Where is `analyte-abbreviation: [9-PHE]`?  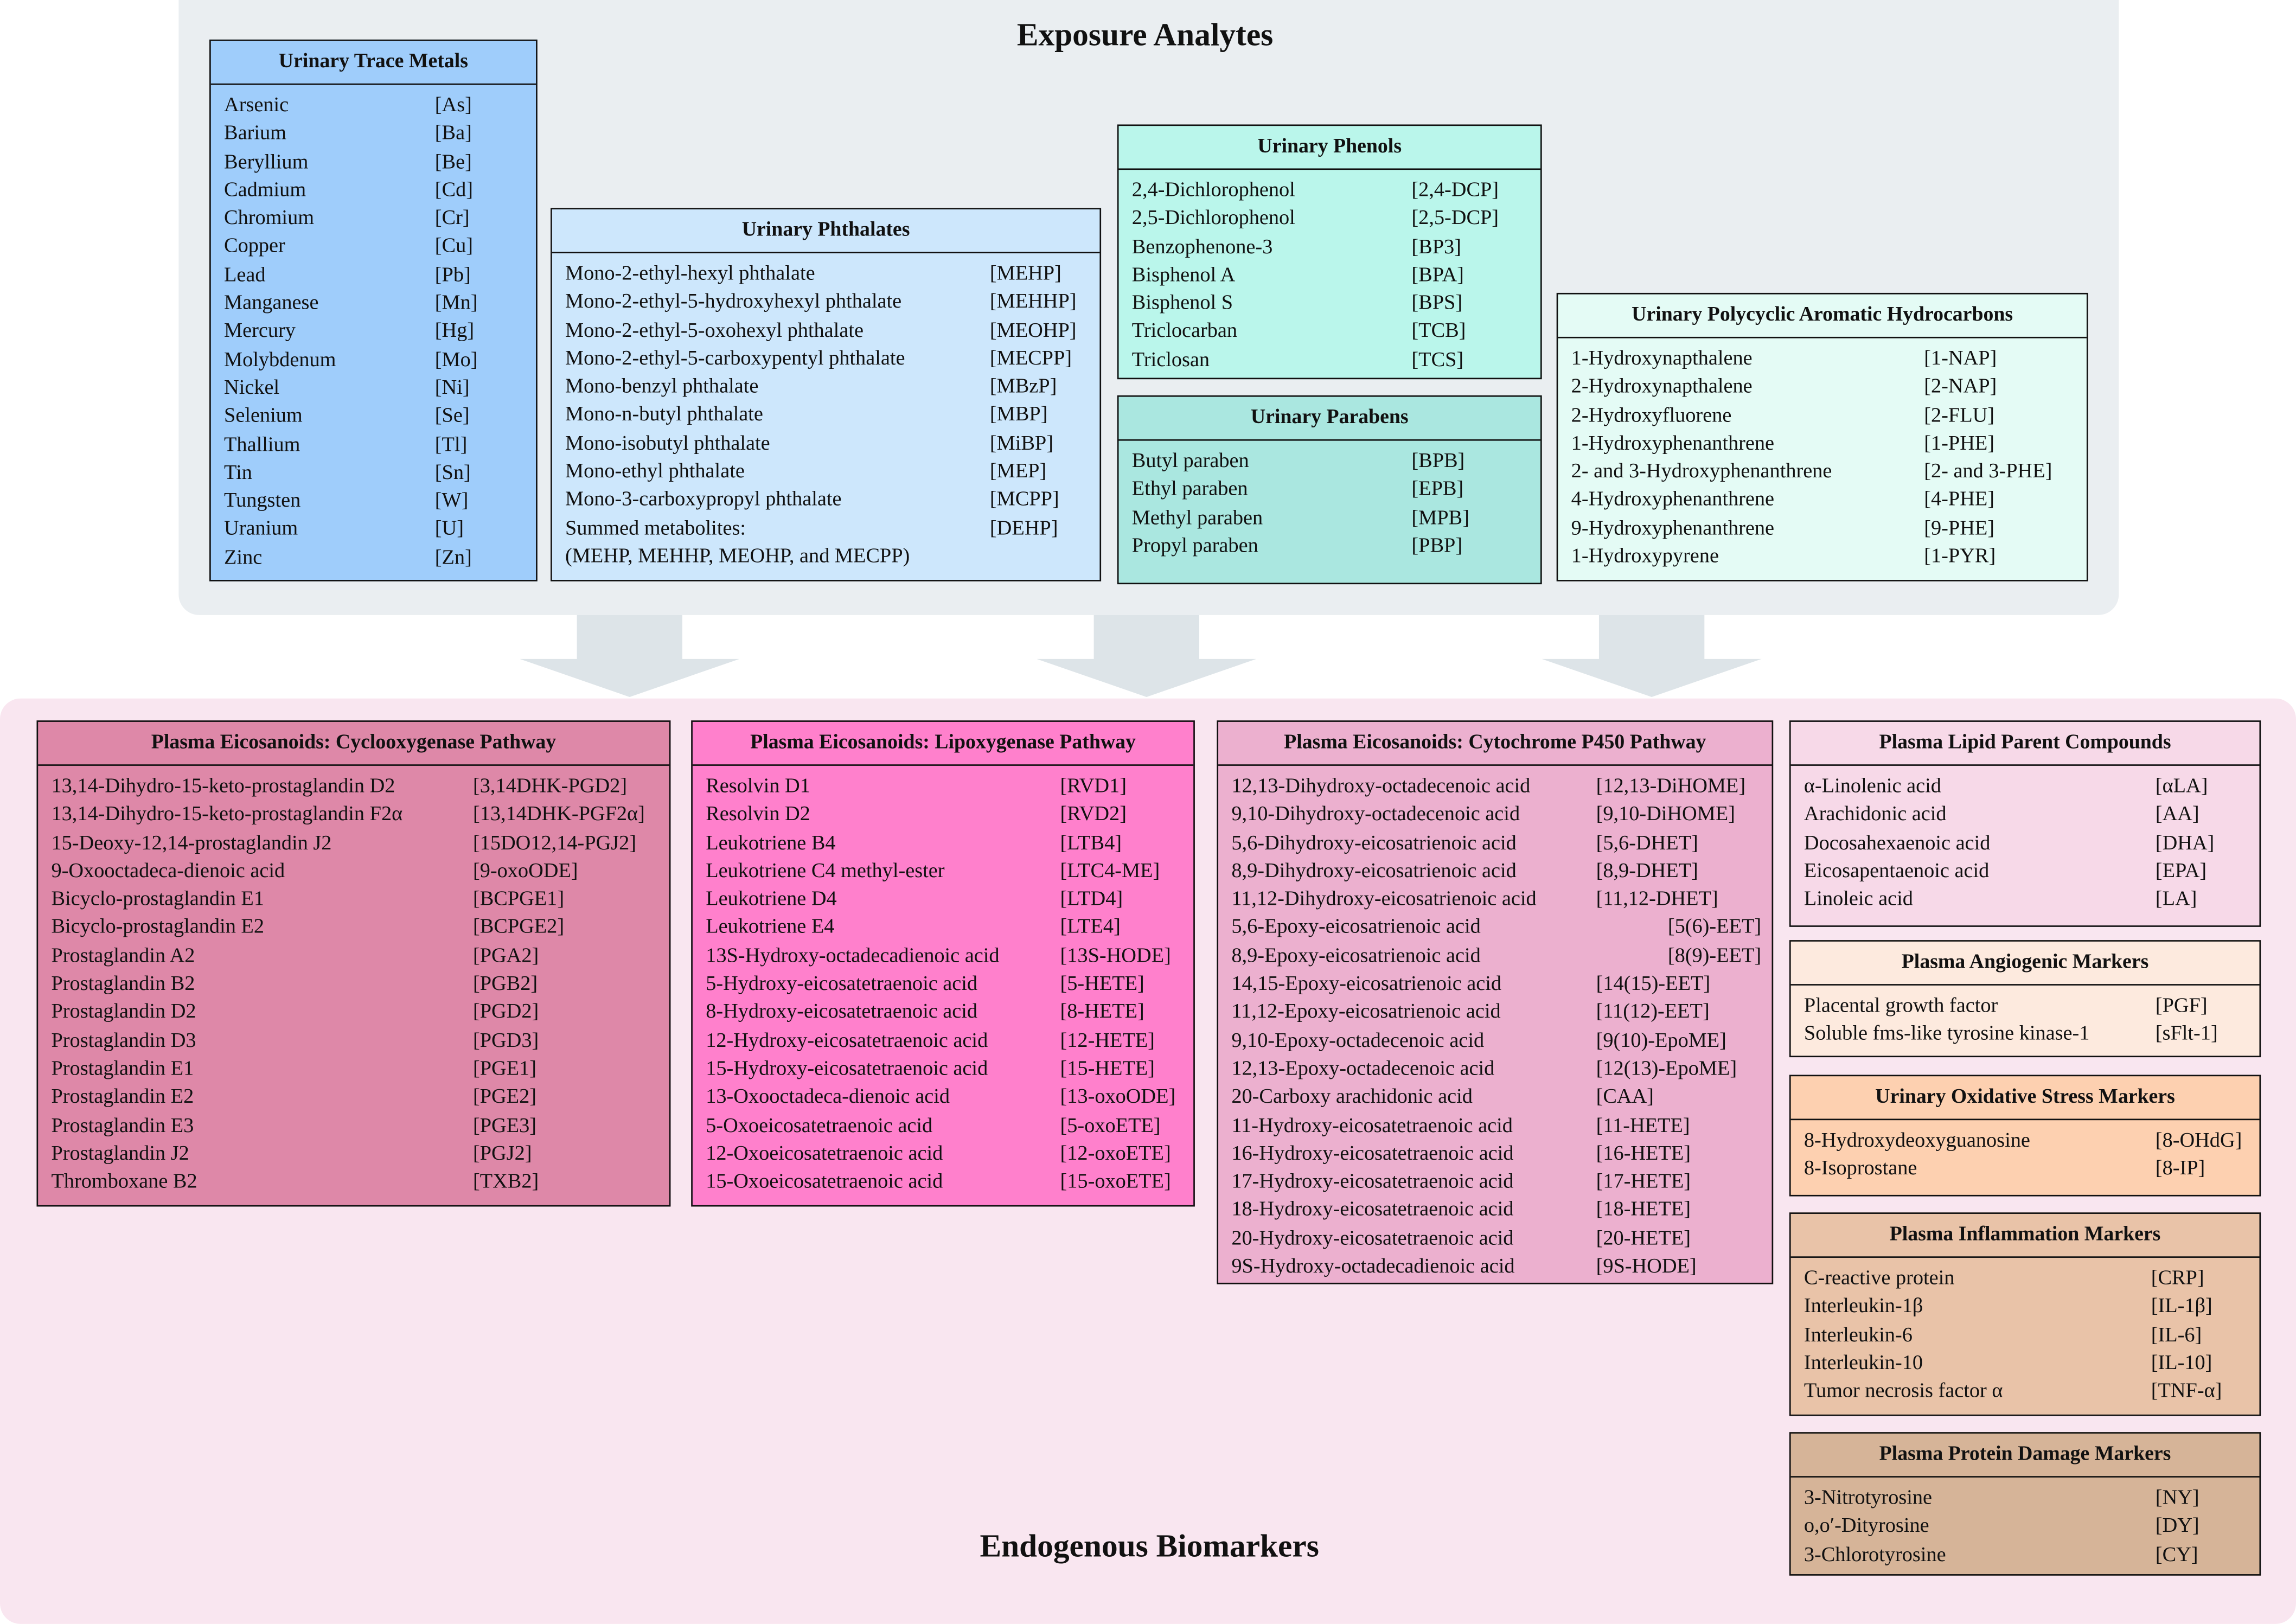
analyte-abbreviation: [9-PHE] is located at coordinates (1959, 528).